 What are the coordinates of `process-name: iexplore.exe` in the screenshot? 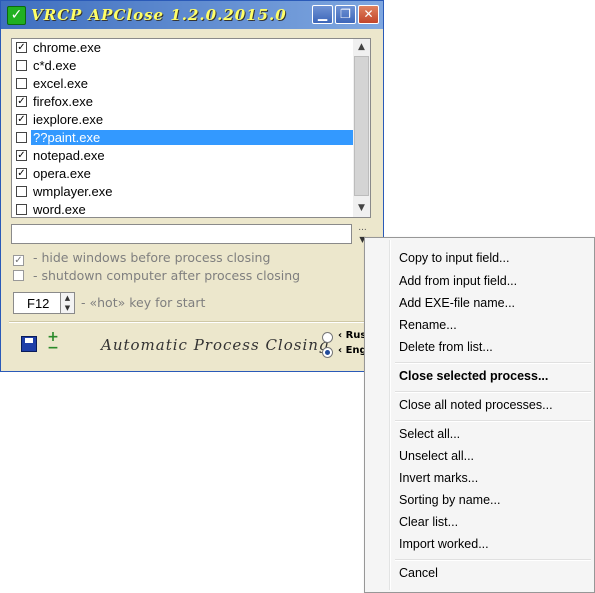 It's located at (68, 119).